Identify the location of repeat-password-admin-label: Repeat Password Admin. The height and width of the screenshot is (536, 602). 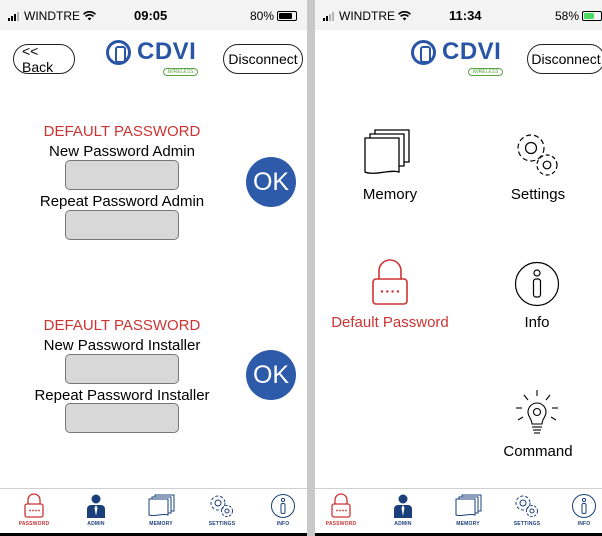
(122, 201).